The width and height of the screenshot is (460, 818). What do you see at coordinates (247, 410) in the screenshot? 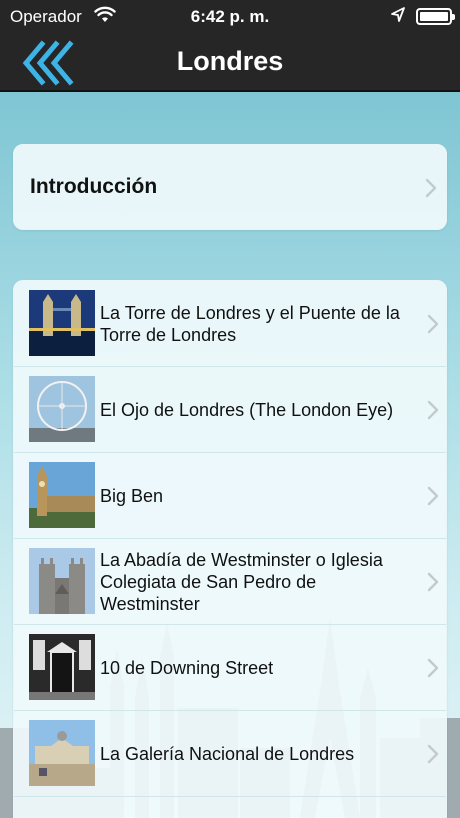
I see `list-item-title: El Ojo de Londres (The London Eye)` at bounding box center [247, 410].